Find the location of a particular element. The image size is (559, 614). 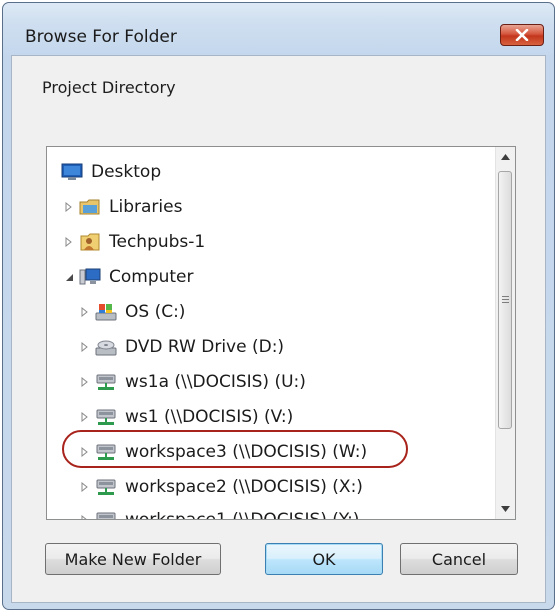

tree-item-label: Techpubs-1 is located at coordinates (157, 242).